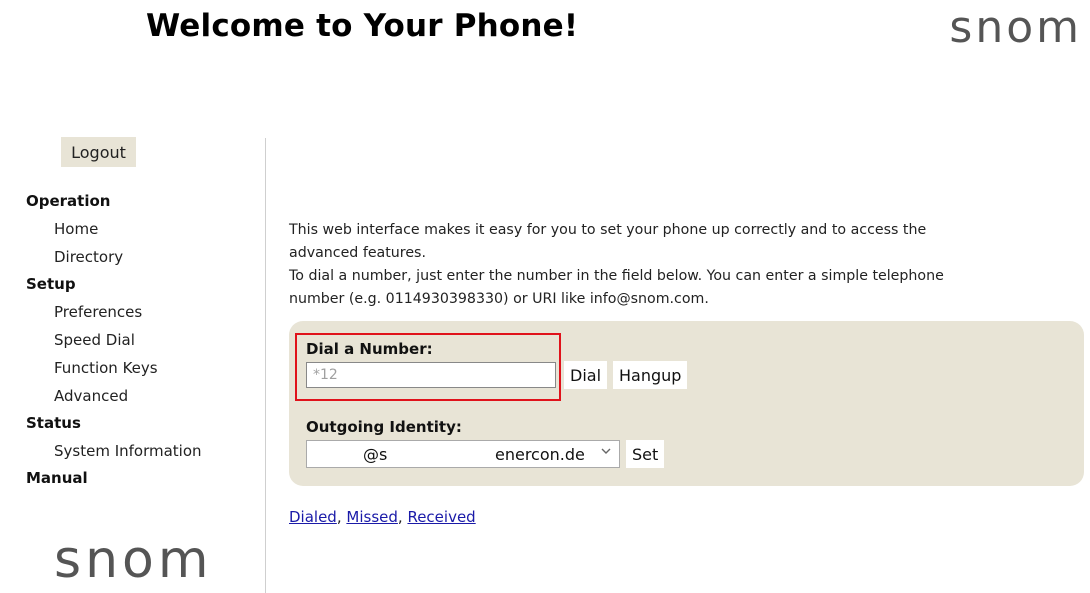 The height and width of the screenshot is (593, 1090). Describe the element at coordinates (362, 26) in the screenshot. I see `page-title: Welcome to Your Phone!` at that location.